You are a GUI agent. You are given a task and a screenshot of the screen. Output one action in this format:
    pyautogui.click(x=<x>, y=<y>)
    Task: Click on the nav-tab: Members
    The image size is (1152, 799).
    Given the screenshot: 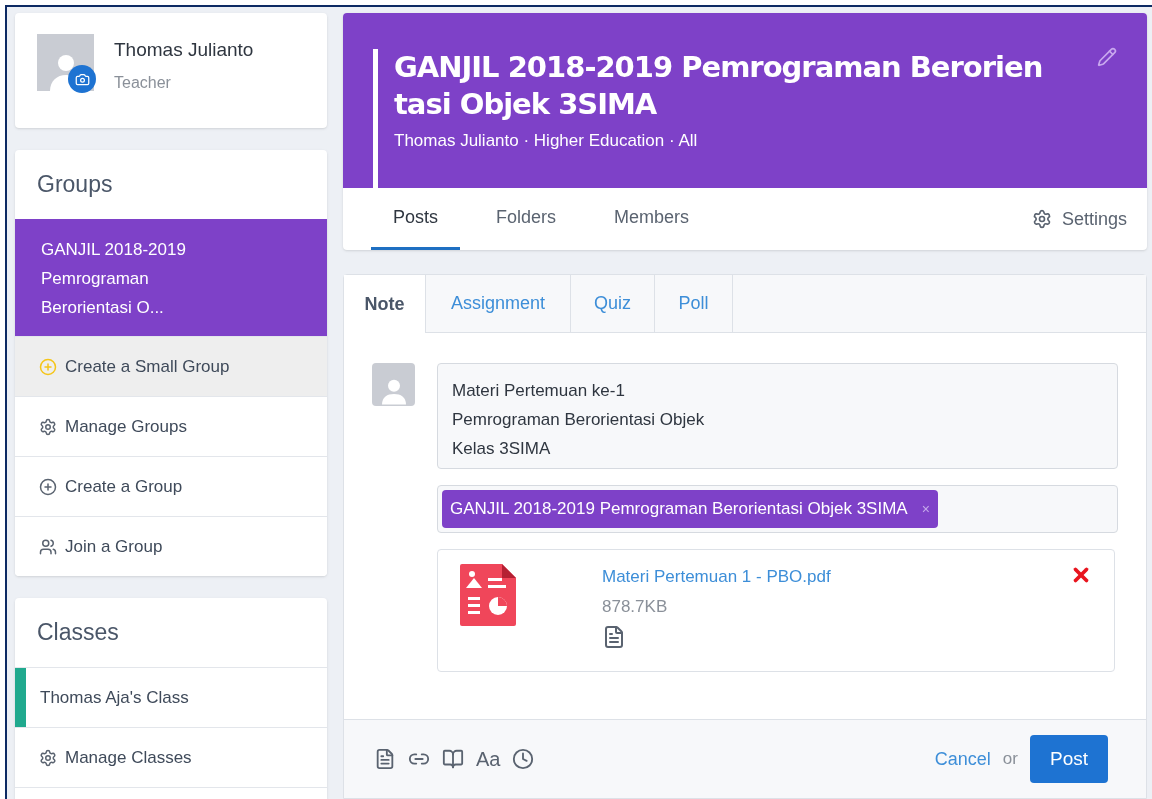 What is the action you would take?
    pyautogui.click(x=652, y=219)
    